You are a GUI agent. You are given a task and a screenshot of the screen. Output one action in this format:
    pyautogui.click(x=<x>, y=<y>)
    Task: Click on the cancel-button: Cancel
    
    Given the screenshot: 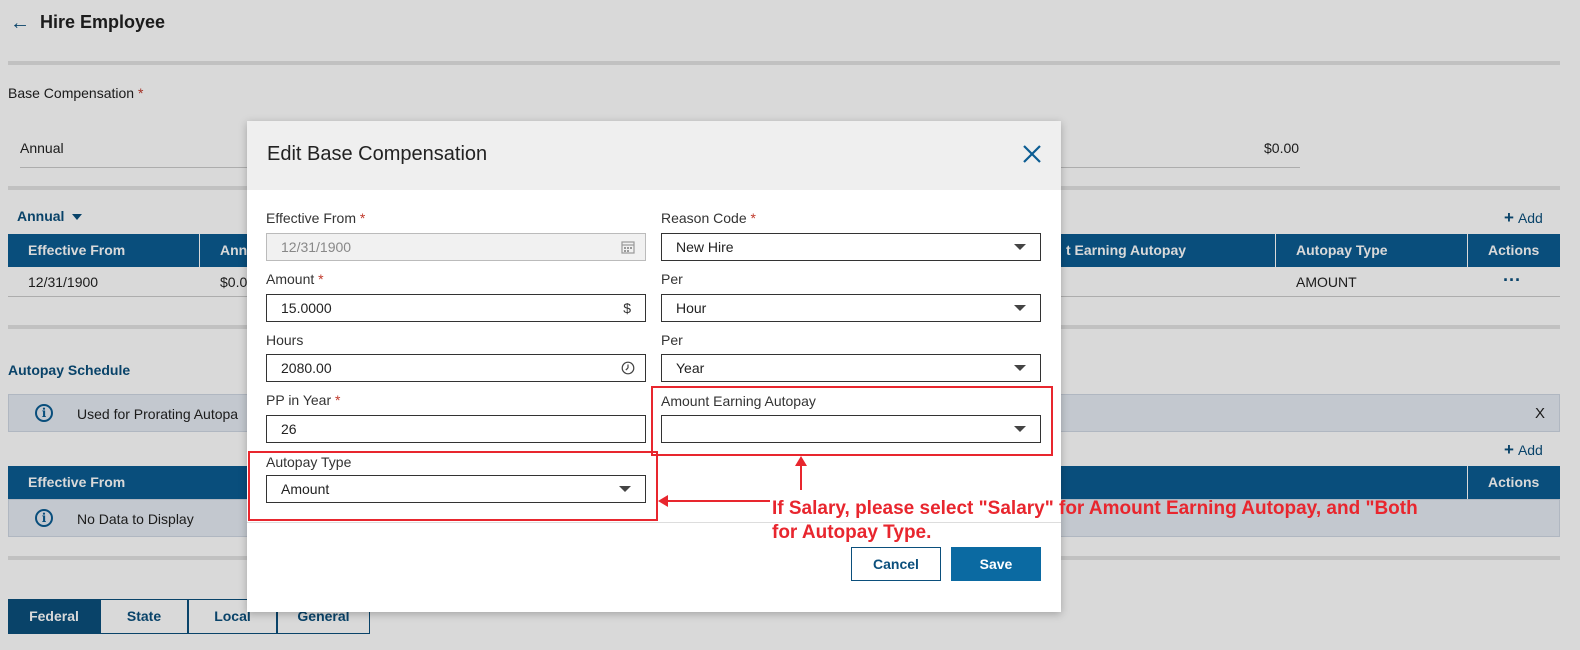 What is the action you would take?
    pyautogui.click(x=896, y=564)
    